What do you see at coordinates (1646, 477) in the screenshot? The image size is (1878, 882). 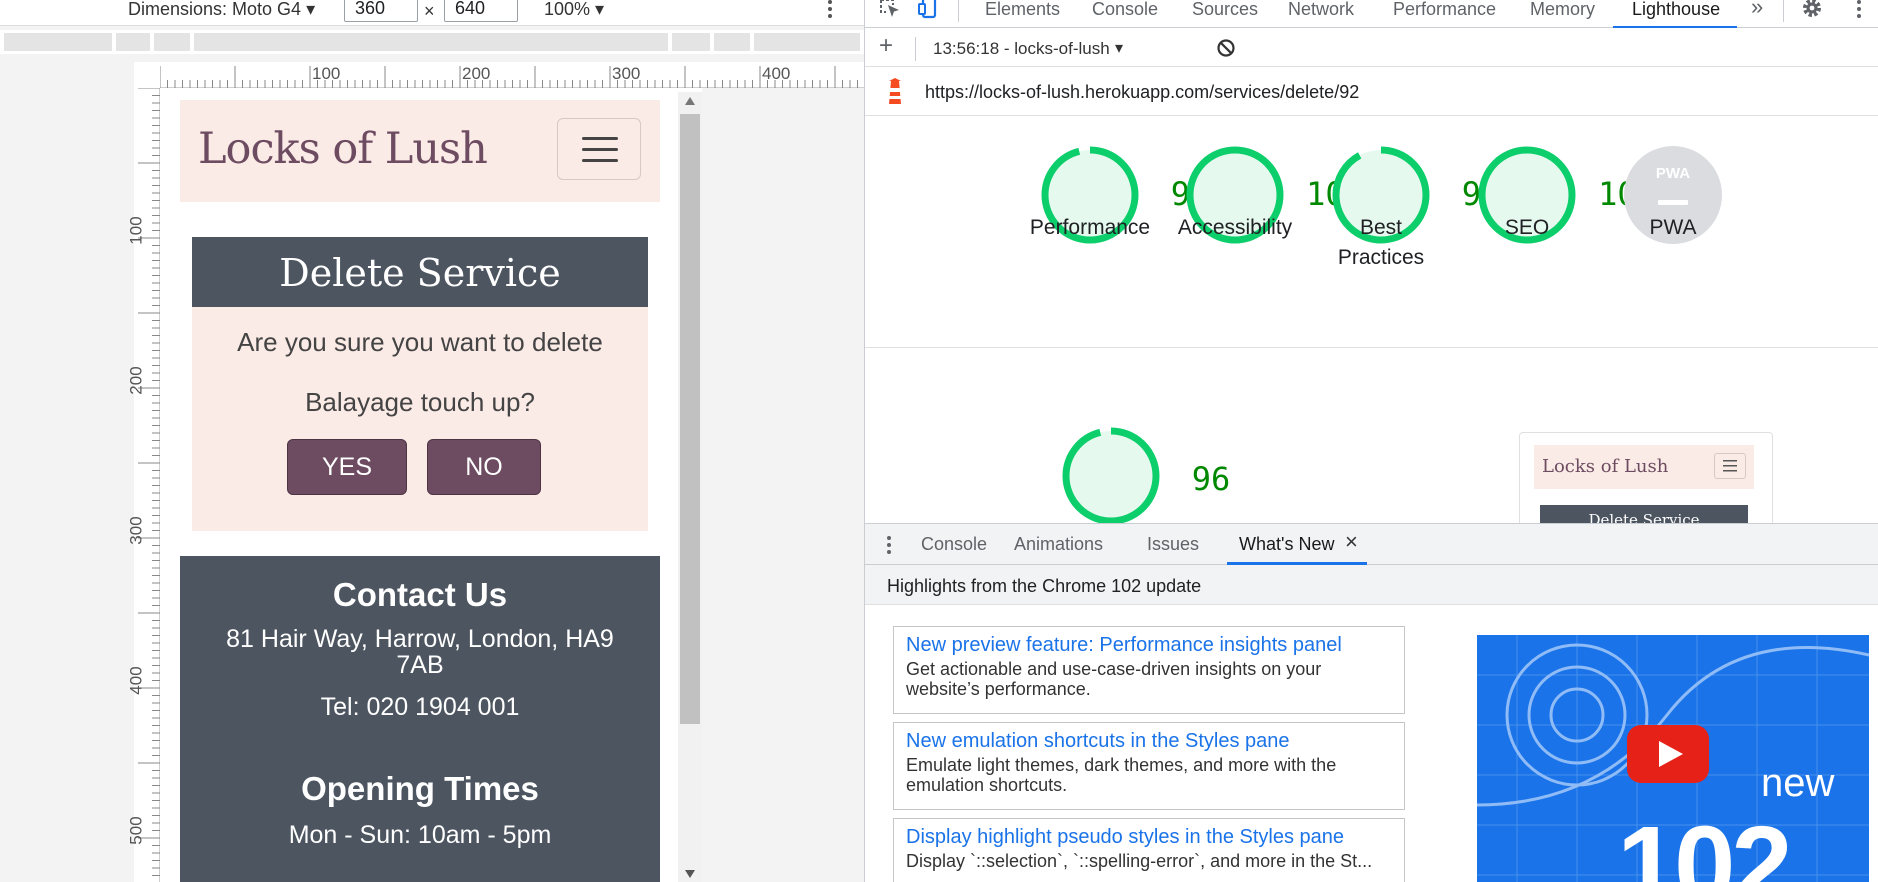 I see `final-screenshot-thumbnail: Locks of Lush Delete Service` at bounding box center [1646, 477].